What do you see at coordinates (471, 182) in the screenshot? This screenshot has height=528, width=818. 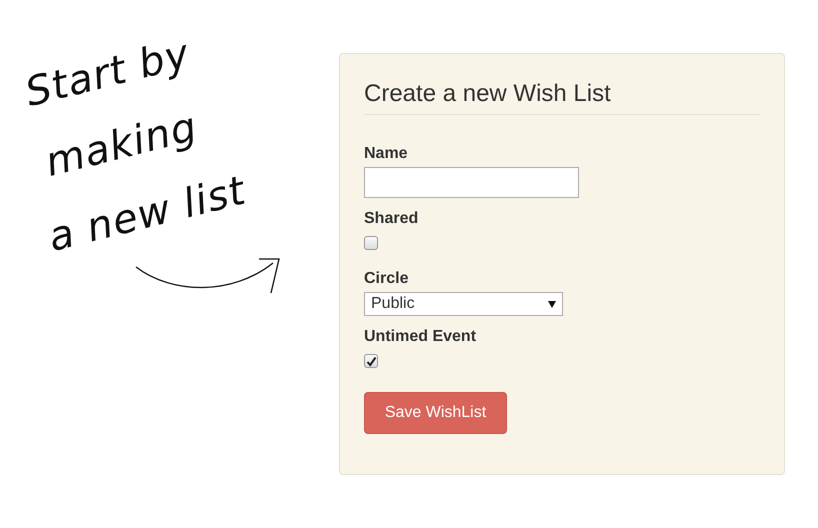 I see `name-field` at bounding box center [471, 182].